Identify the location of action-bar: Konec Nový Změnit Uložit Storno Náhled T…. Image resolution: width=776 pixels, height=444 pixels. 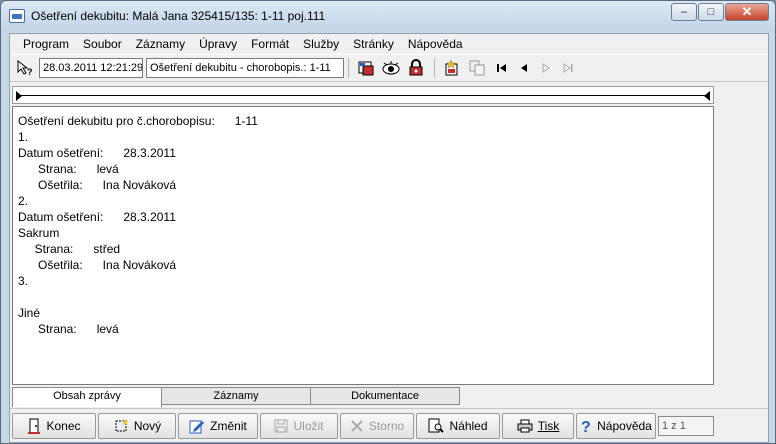
(389, 425).